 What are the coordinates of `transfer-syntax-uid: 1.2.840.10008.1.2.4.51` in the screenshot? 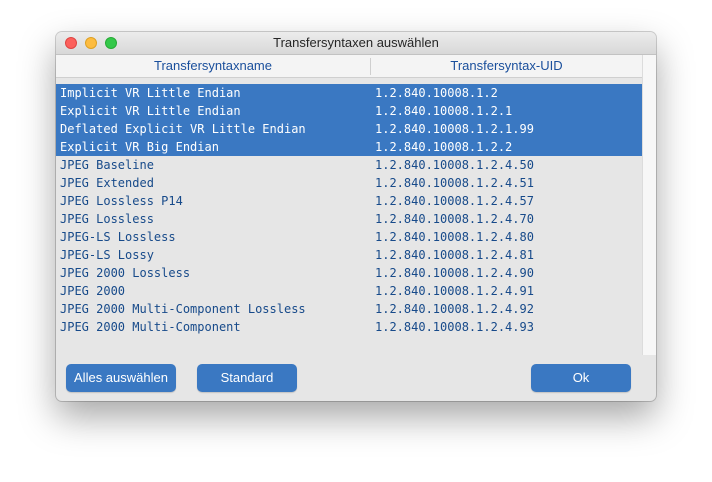 It's located at (454, 183).